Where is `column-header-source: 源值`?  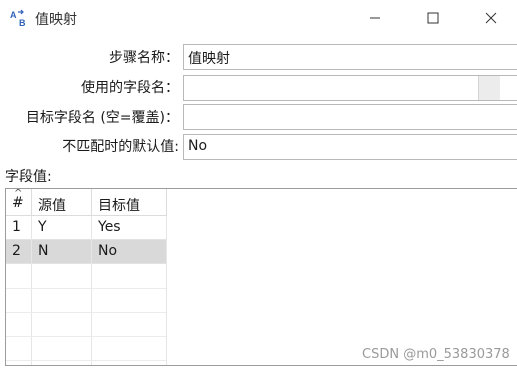
column-header-source: 源值 is located at coordinates (62, 202).